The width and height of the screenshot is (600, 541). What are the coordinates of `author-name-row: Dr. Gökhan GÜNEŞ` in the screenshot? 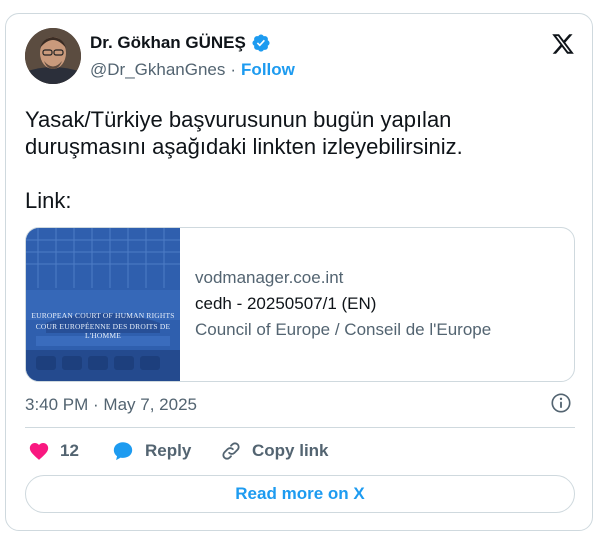 It's located at (180, 43).